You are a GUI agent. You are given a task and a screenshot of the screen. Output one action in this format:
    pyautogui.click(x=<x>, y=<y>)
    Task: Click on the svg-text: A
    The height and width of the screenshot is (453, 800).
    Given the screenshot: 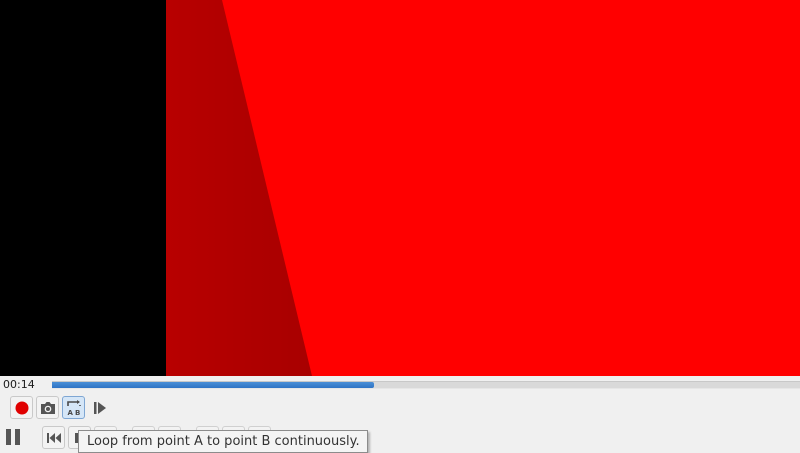 What is the action you would take?
    pyautogui.click(x=70, y=413)
    